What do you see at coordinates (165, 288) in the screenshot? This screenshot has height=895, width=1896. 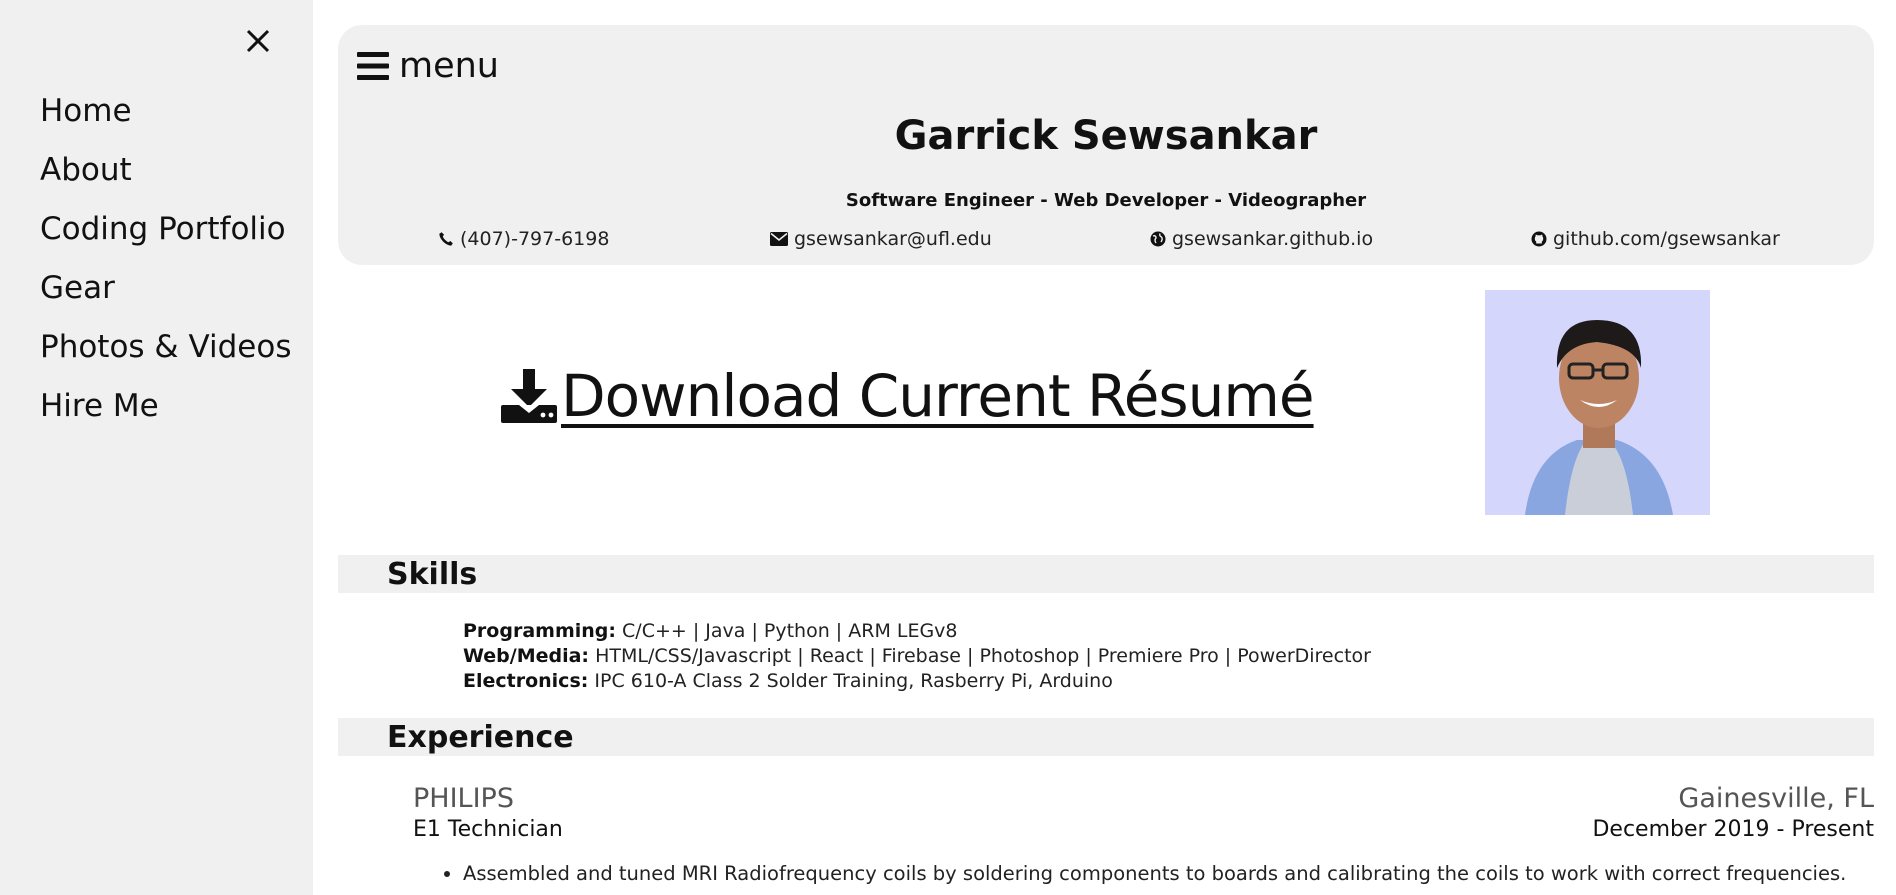 I see `sidebar-item-gear: Gear` at bounding box center [165, 288].